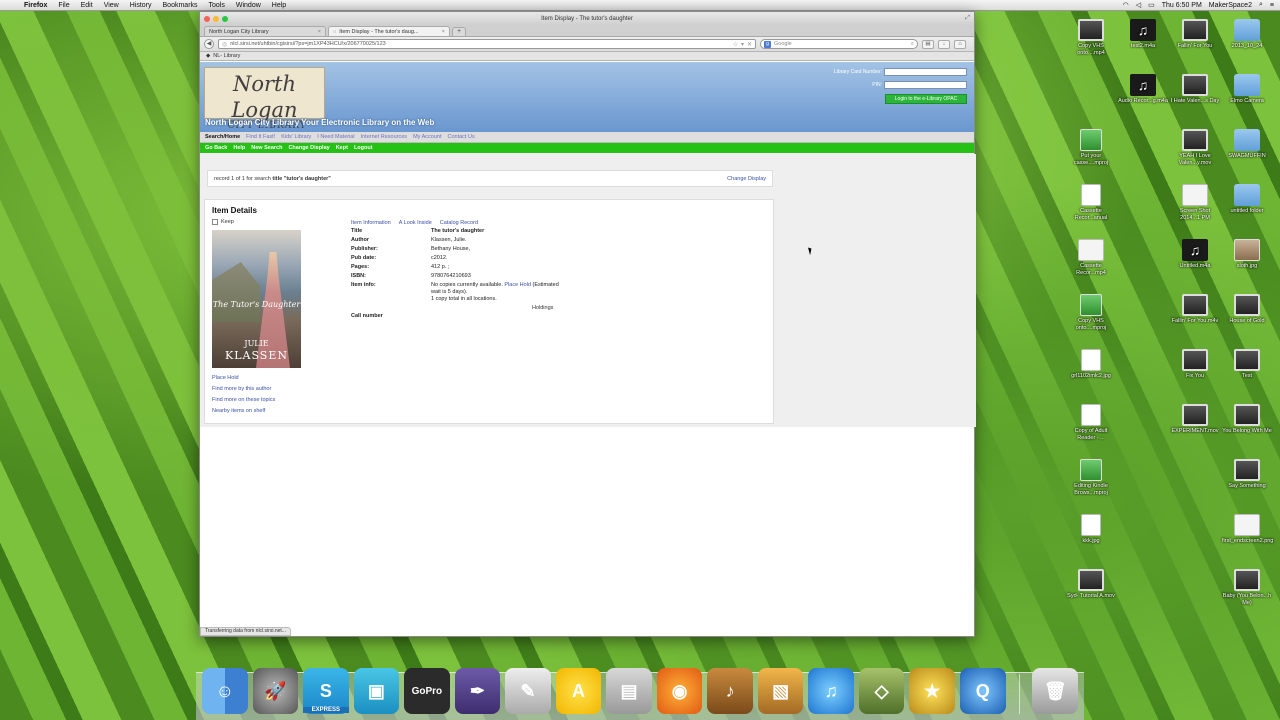 The image size is (1280, 720). What do you see at coordinates (1195, 203) in the screenshot?
I see `desktop-icon: Screen Shot 2014...1 PM` at bounding box center [1195, 203].